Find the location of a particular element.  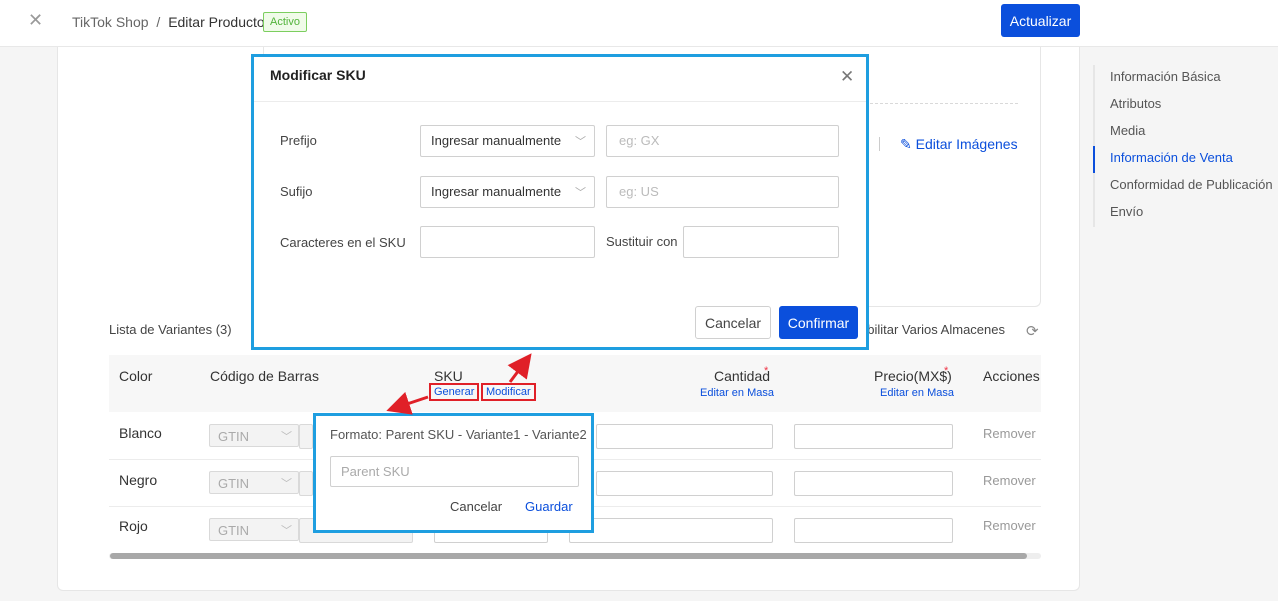

arrow-to-popover is located at coordinates (407, 403).